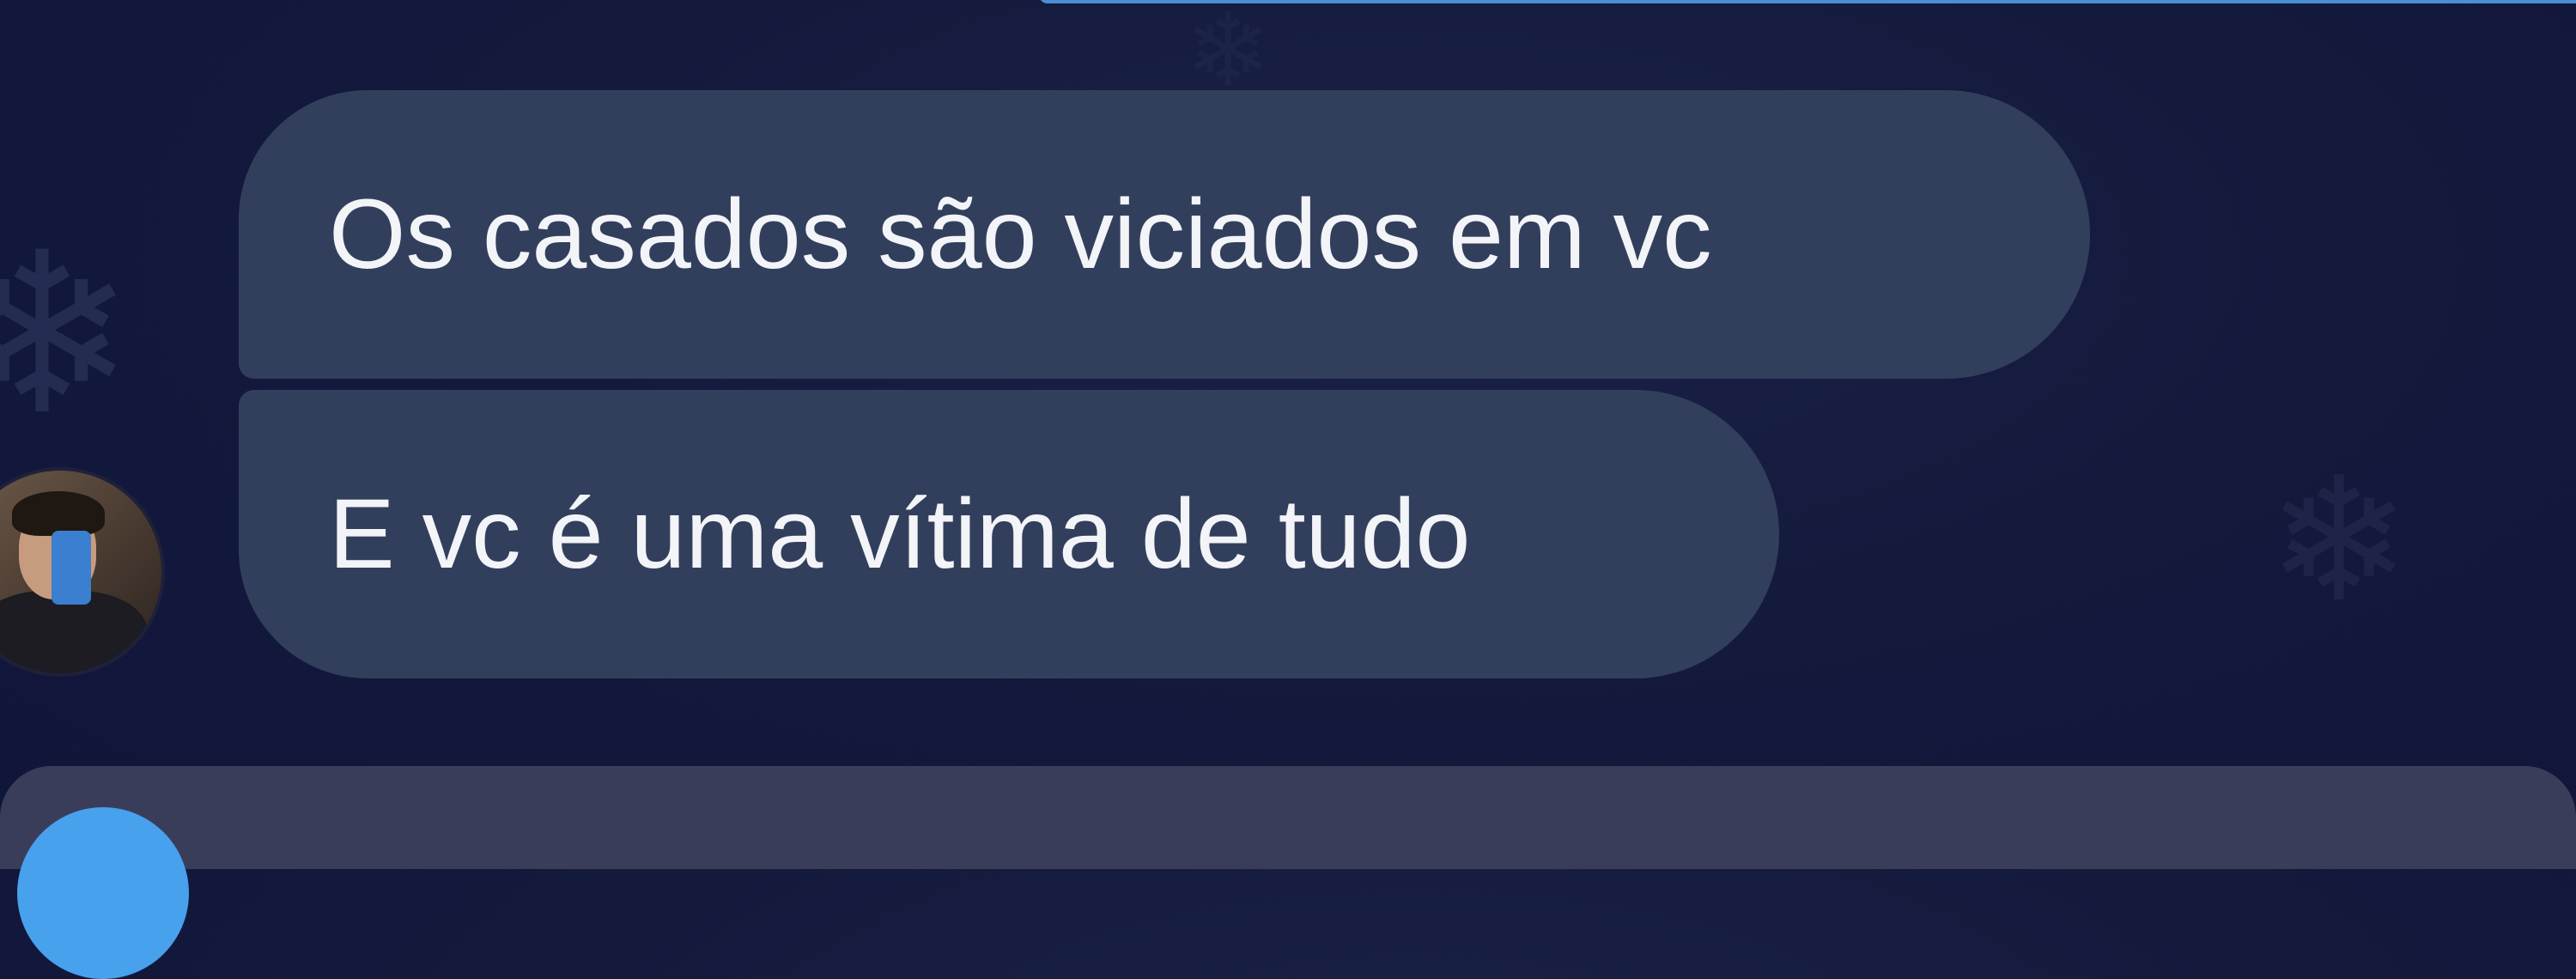 This screenshot has width=2576, height=979. What do you see at coordinates (1020, 234) in the screenshot?
I see `message-text: Os casados são viciados em vc` at bounding box center [1020, 234].